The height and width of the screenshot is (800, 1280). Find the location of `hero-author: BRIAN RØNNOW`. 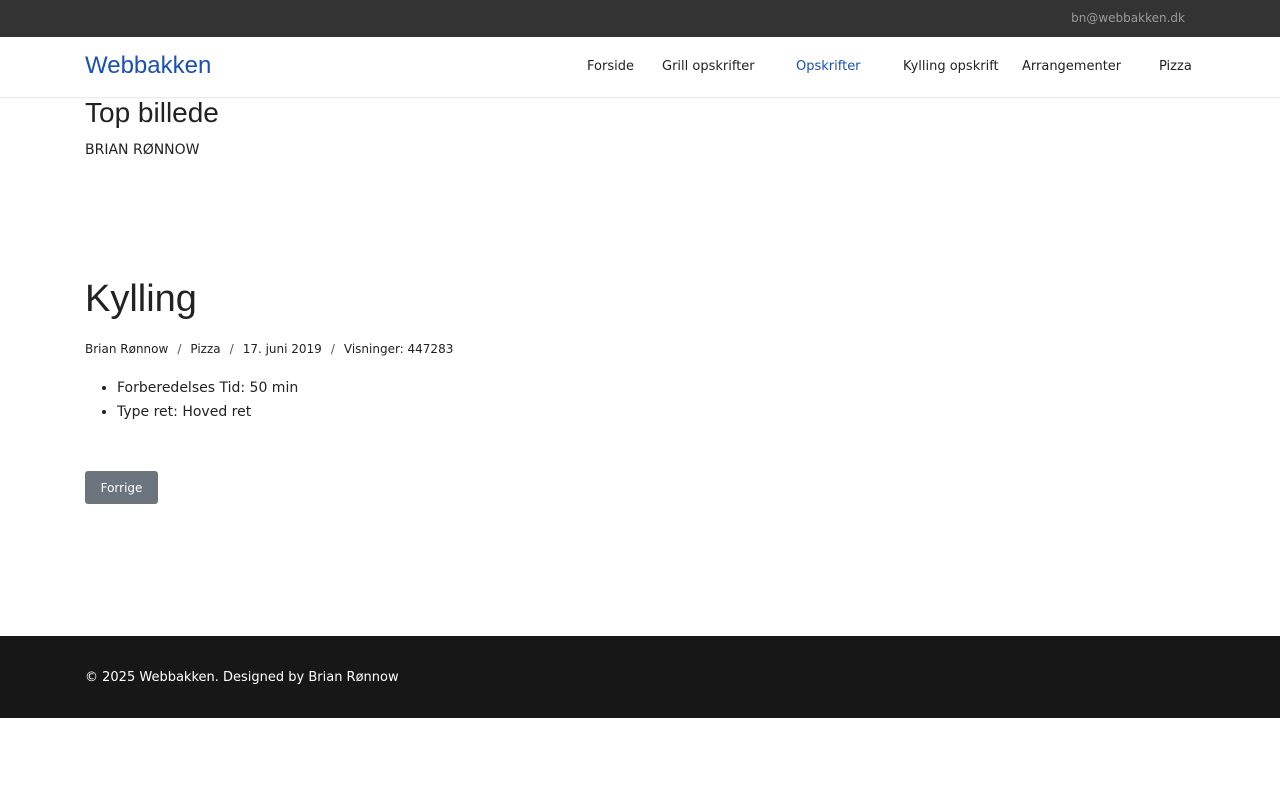

hero-author: BRIAN RØNNOW is located at coordinates (142, 150).